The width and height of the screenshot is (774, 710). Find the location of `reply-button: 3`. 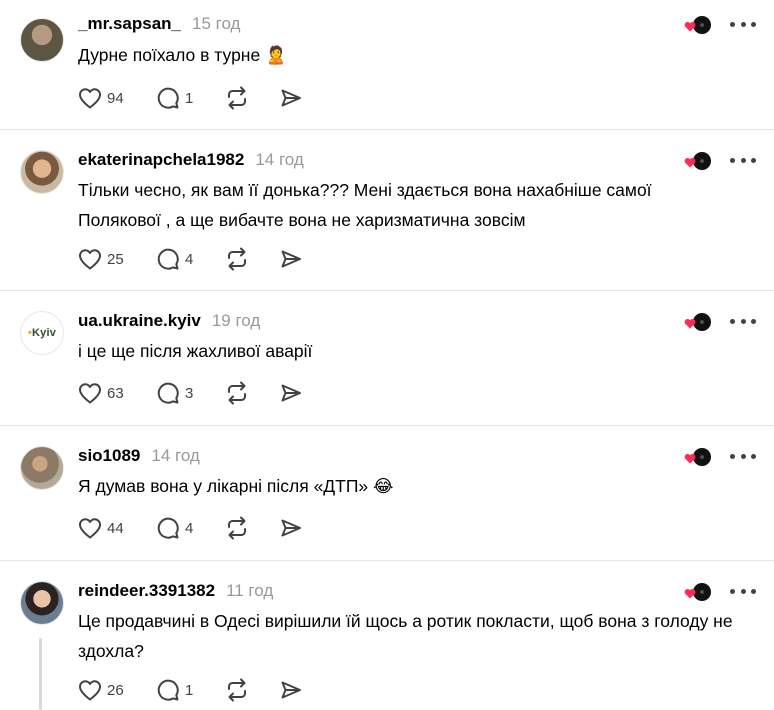

reply-button: 3 is located at coordinates (190, 393).